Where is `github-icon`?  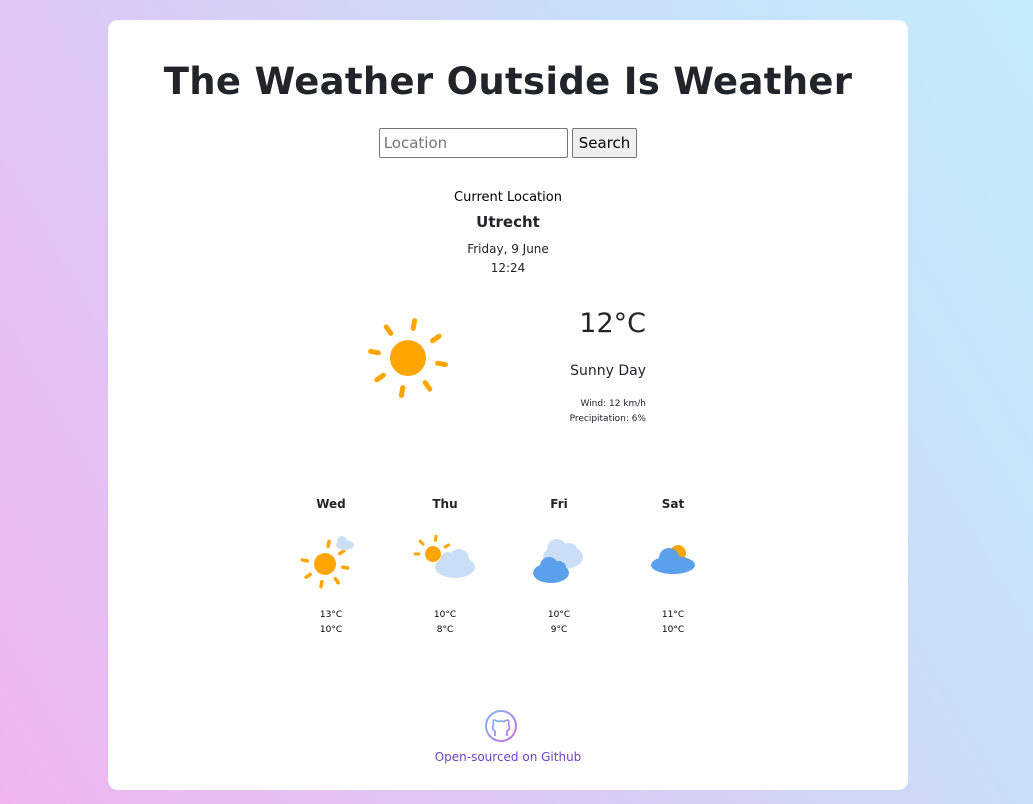 github-icon is located at coordinates (501, 726).